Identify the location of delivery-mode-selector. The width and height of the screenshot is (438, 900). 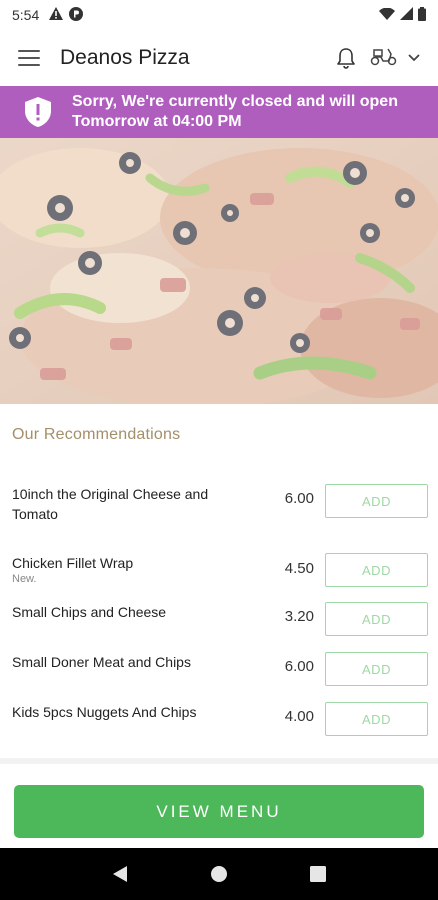
(395, 58).